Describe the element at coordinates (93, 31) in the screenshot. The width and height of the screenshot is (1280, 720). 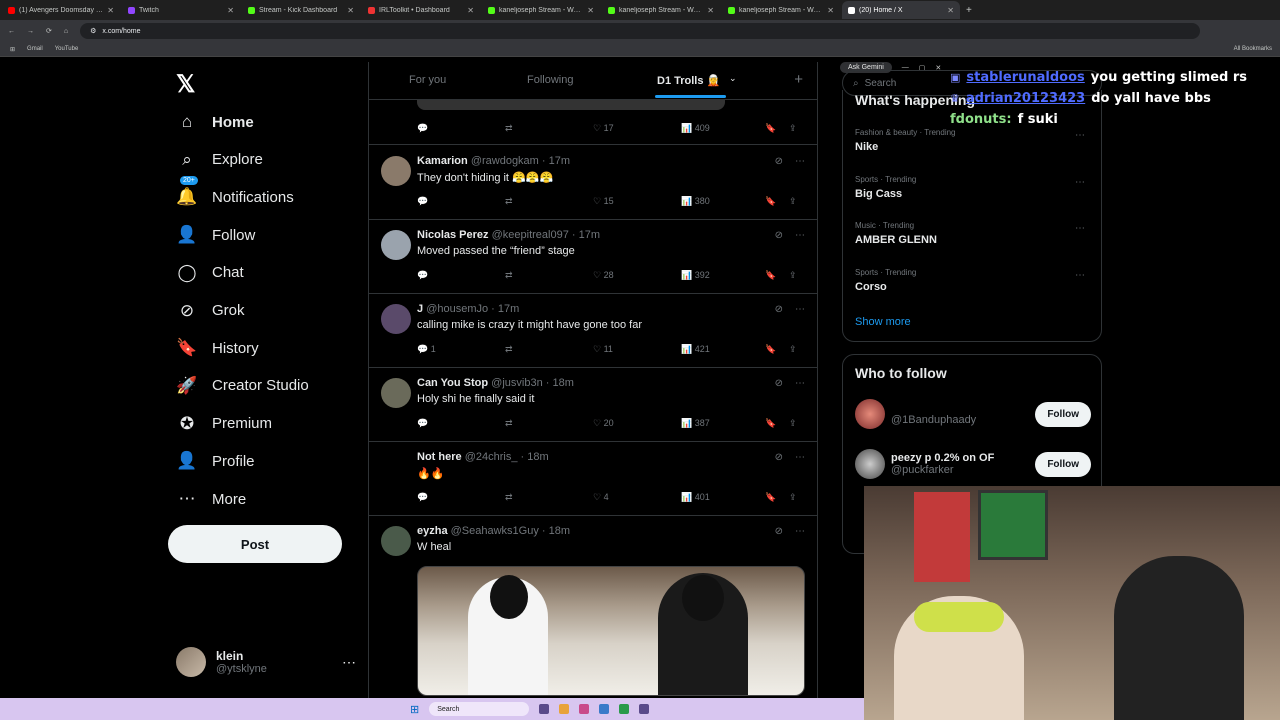
I see `site-info-icon: ⚙` at that location.